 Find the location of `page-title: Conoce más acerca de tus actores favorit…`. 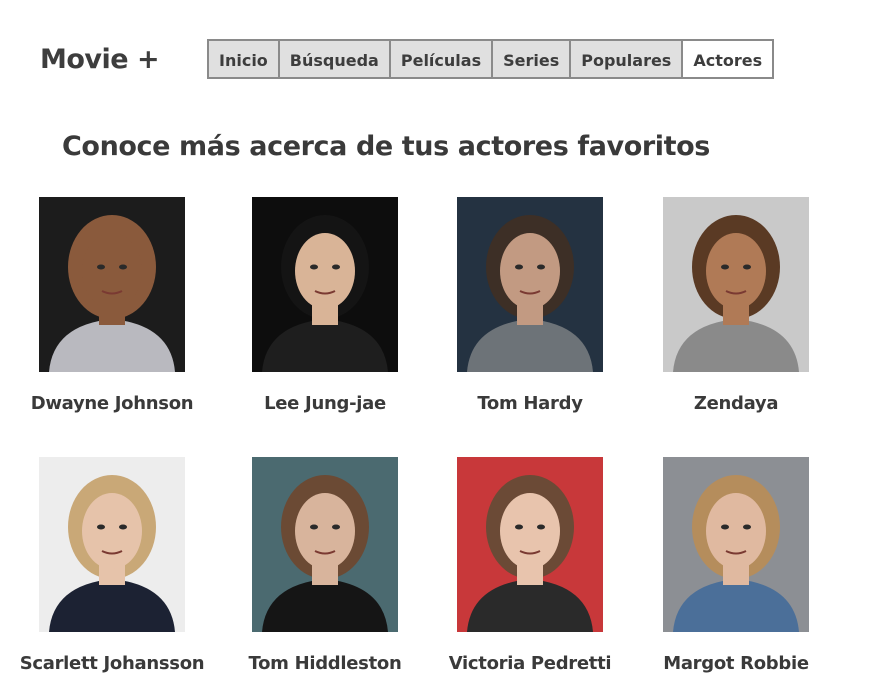

page-title: Conoce más acerca de tus actores favorit… is located at coordinates (386, 146).